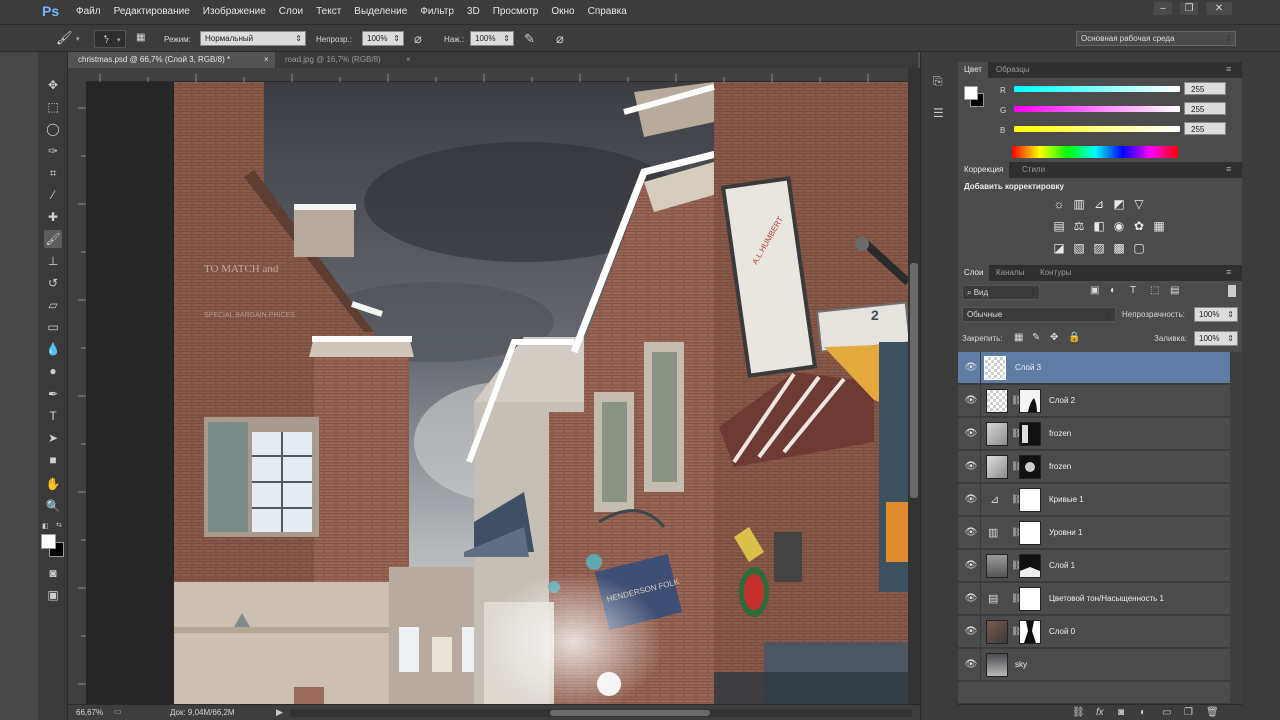 This screenshot has height=720, width=1280. I want to click on color-balance-icon: ⚖, so click(1079, 226).